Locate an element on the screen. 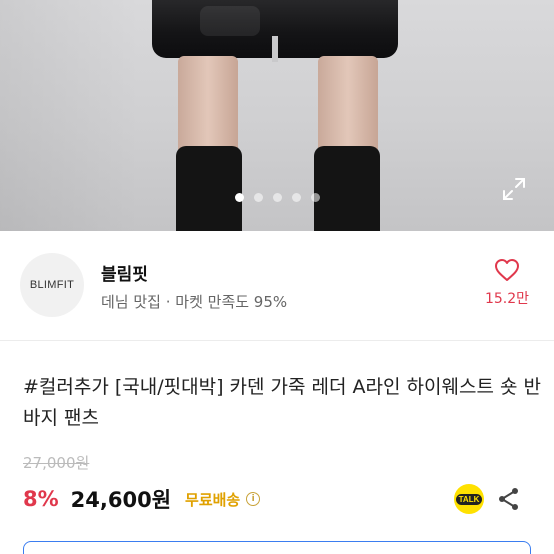 The image size is (554, 554). original-price: 27,000원 is located at coordinates (56, 463).